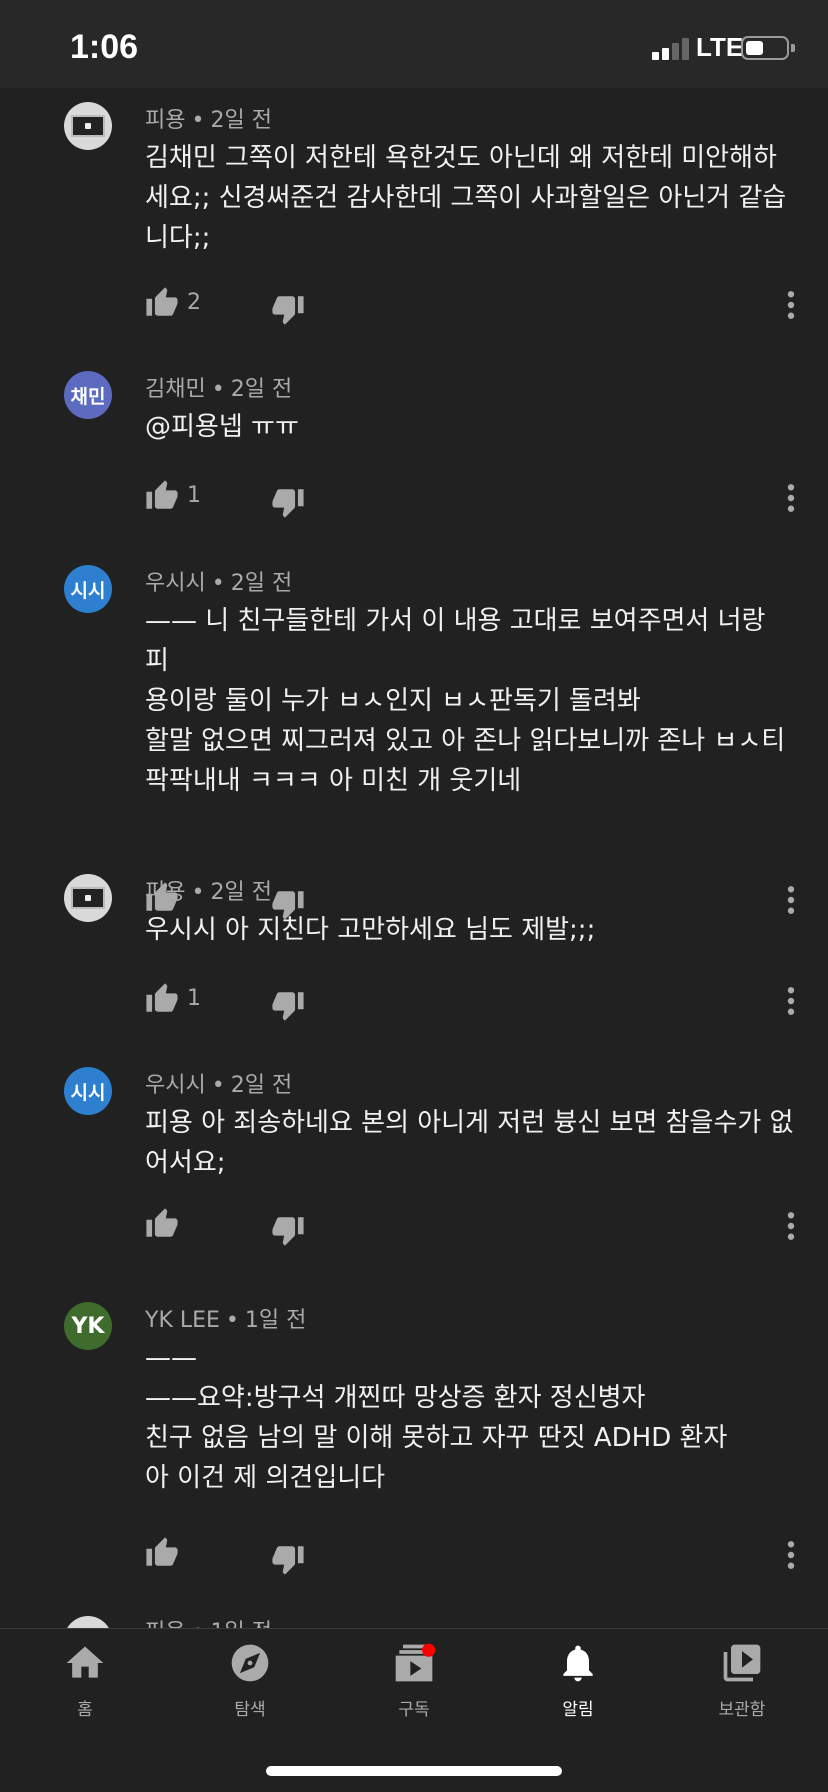 Image resolution: width=828 pixels, height=1792 pixels. I want to click on subscriptions-icon, so click(415, 1662).